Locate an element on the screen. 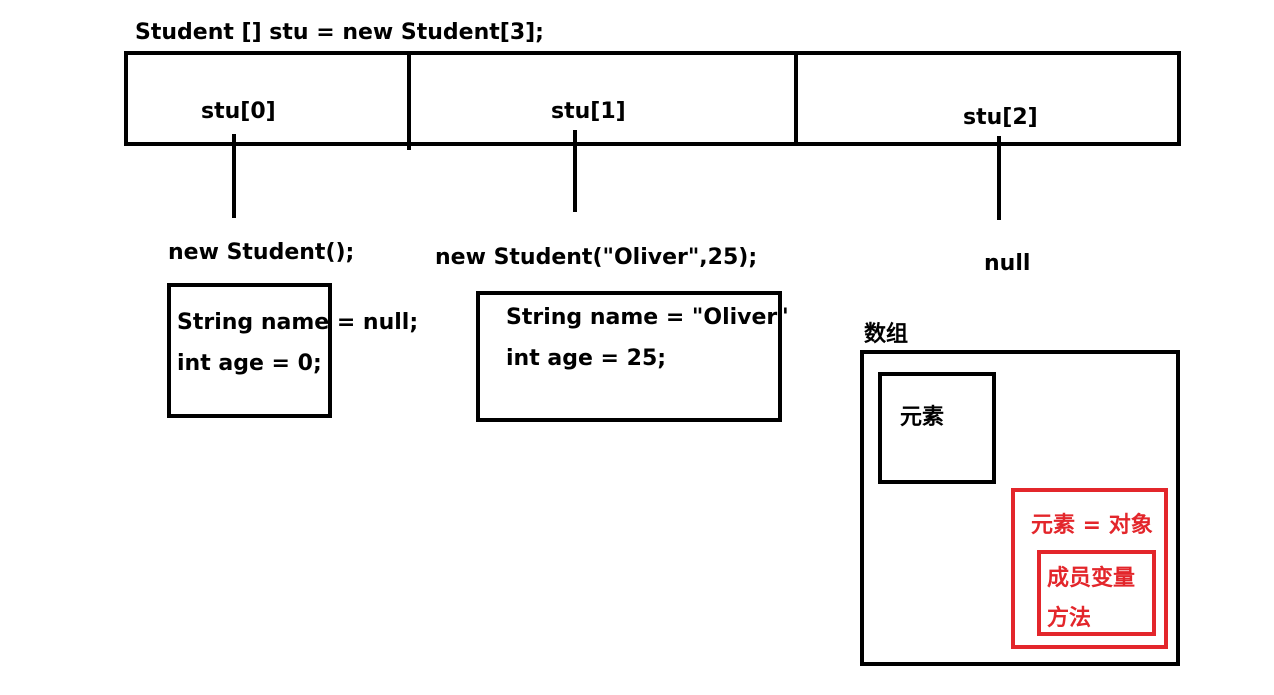 The image size is (1274, 695). object-1-field-name: String name = "Oliver" is located at coordinates (647, 317).